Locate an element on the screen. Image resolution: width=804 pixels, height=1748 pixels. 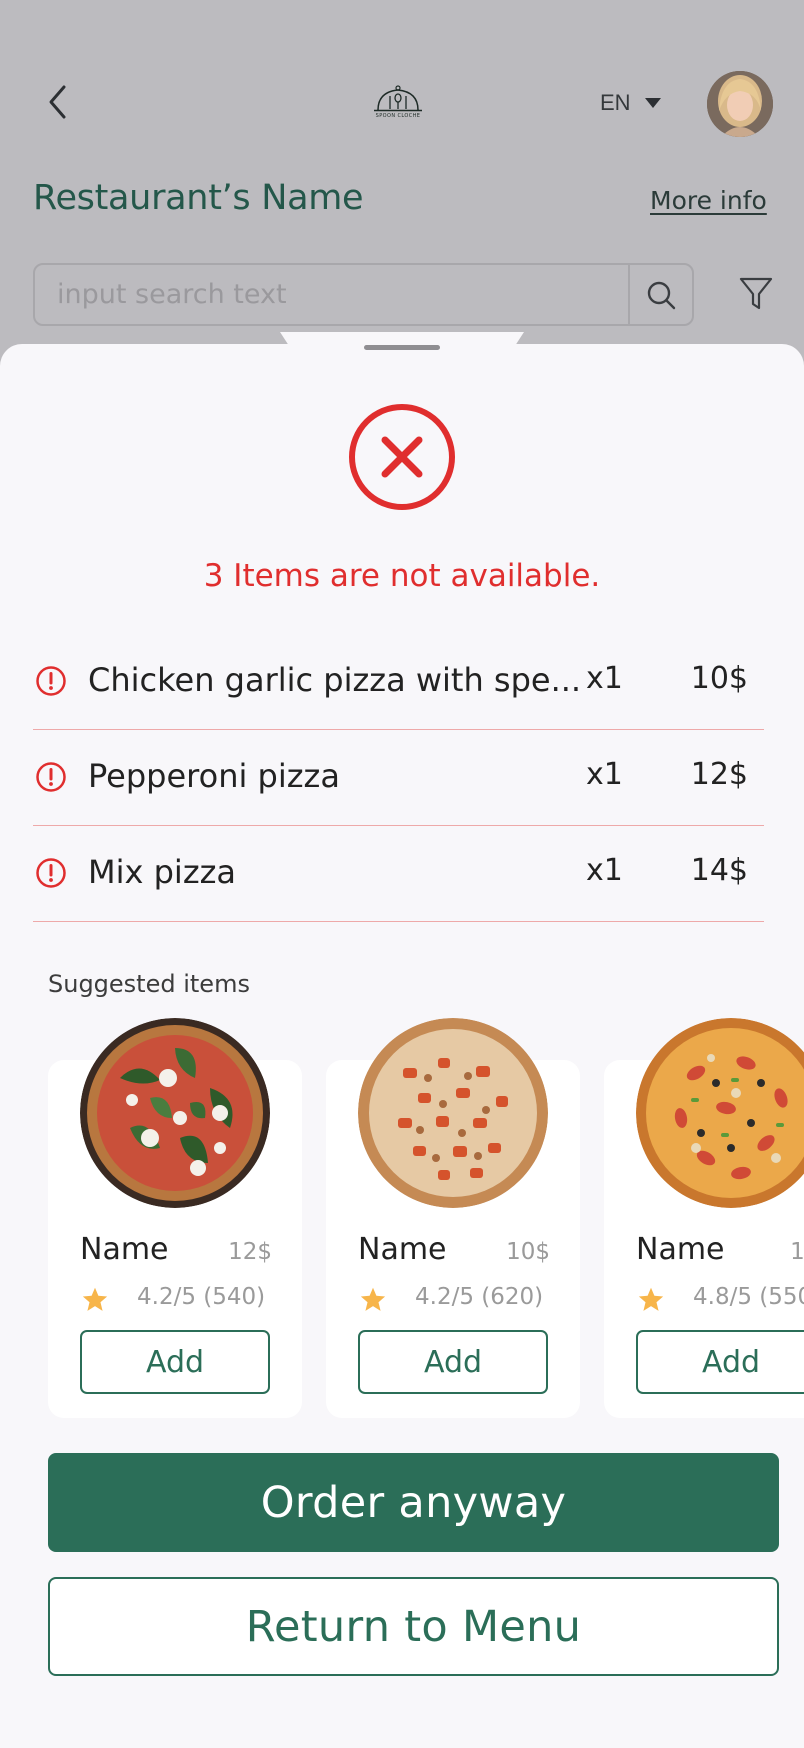
suggested-item-rating: 4.2/5 (540) is located at coordinates (201, 1297).